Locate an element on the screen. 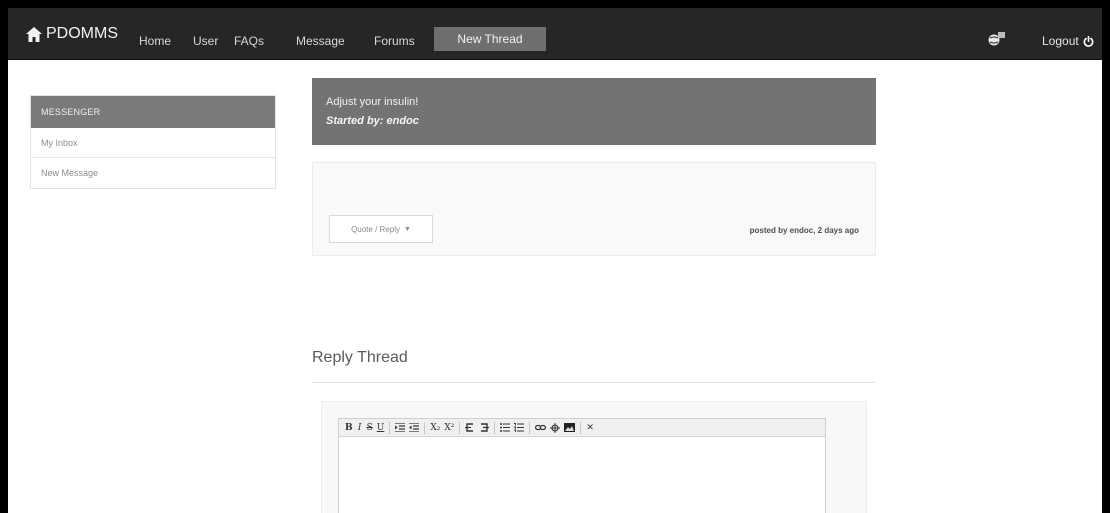 The image size is (1110, 513). align-left-icon is located at coordinates (470, 428).